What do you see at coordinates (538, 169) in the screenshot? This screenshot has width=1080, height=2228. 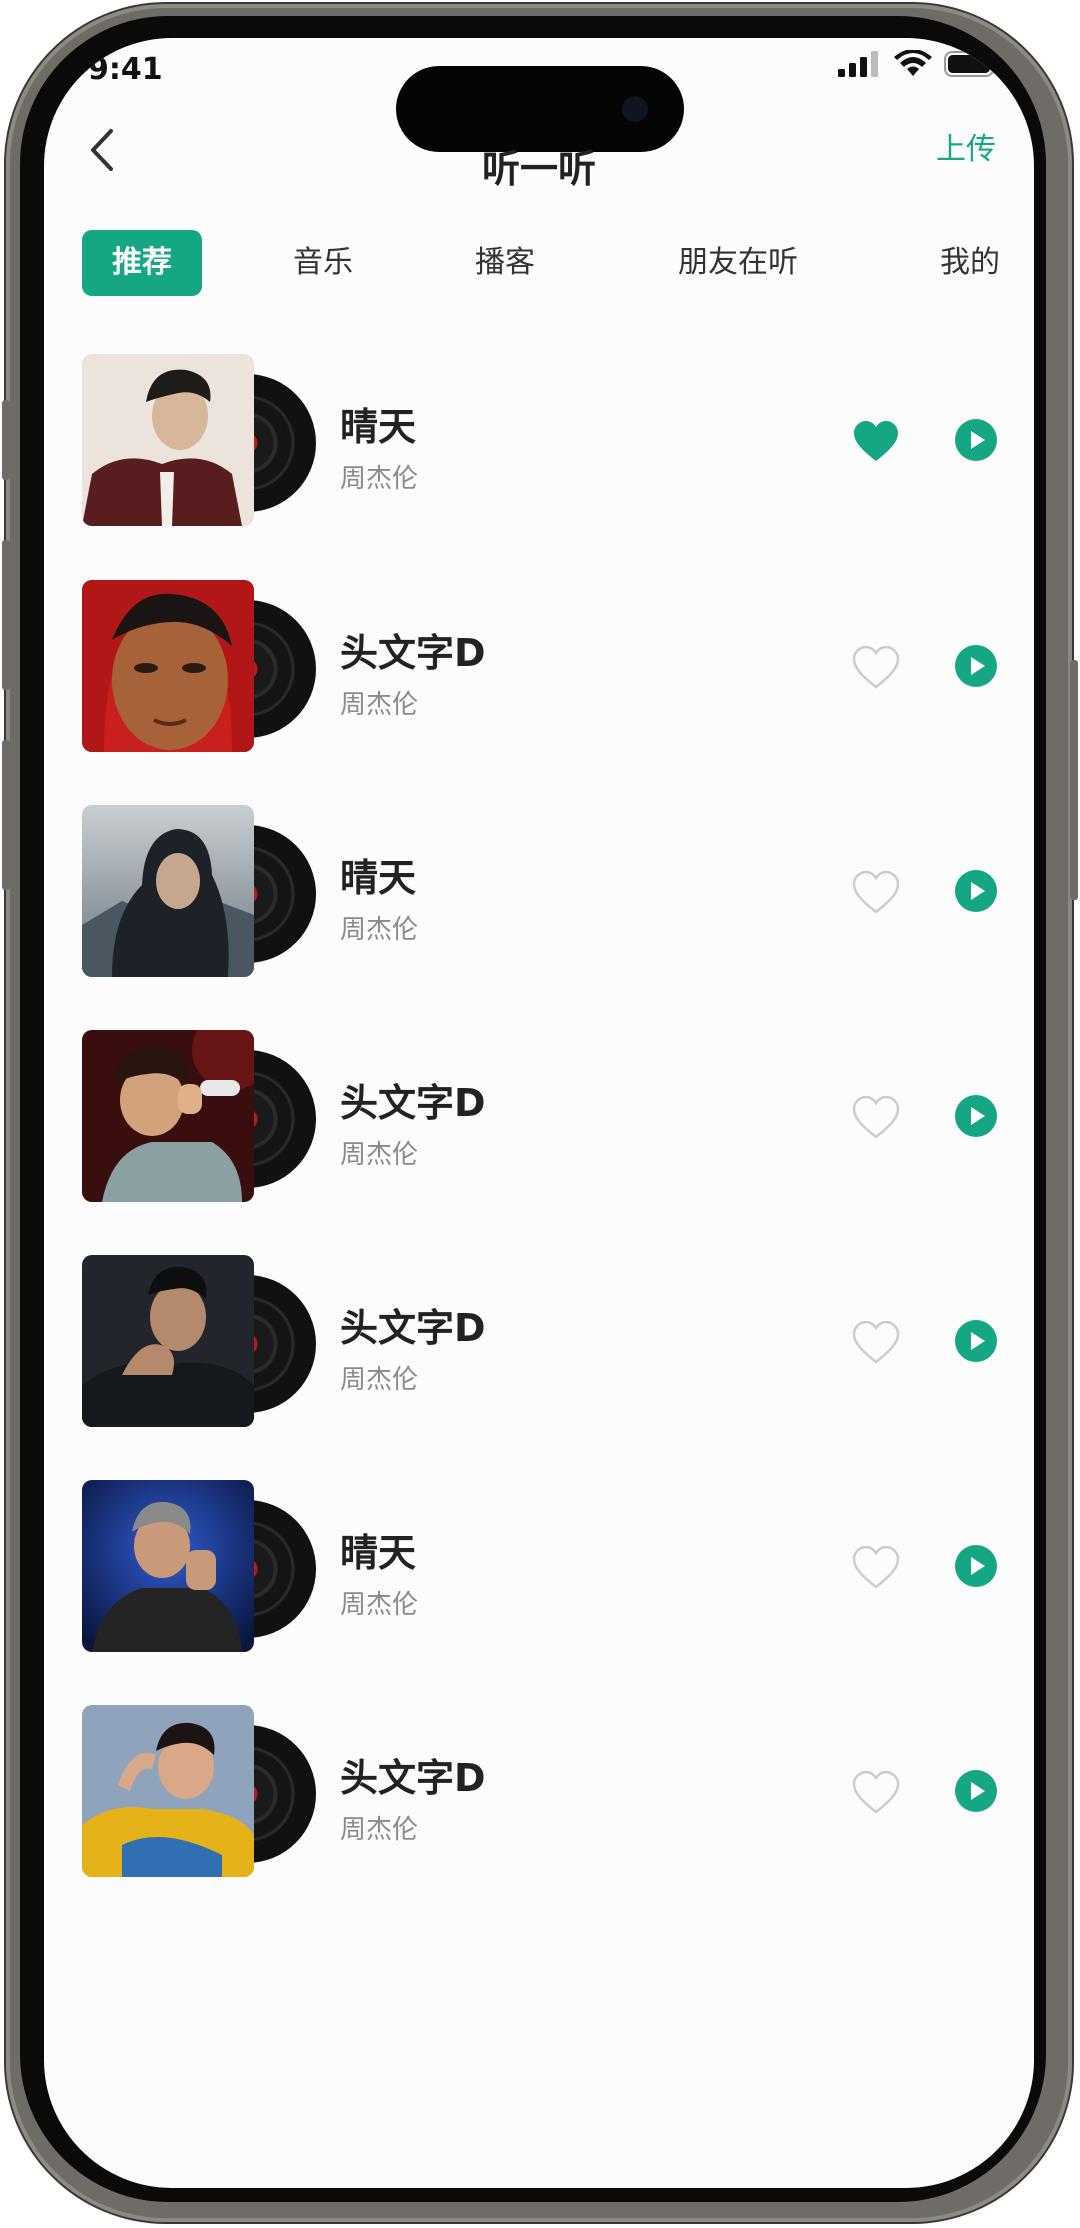 I see `page-title: 听一听` at bounding box center [538, 169].